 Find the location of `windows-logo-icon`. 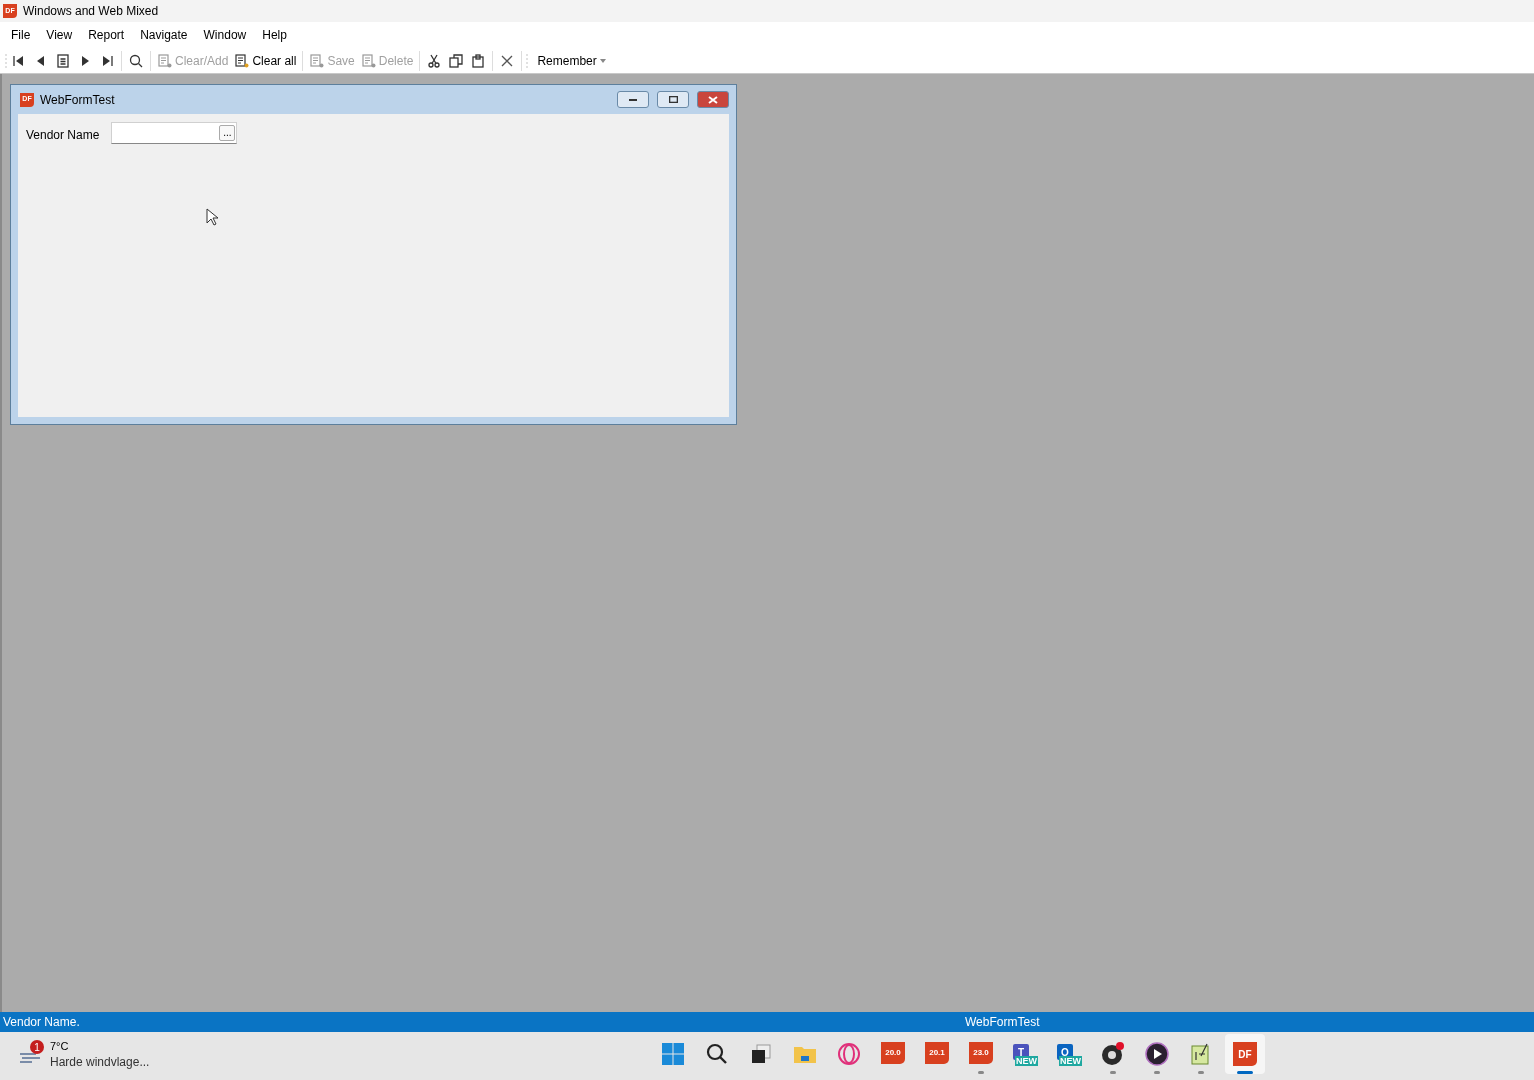

windows-logo-icon is located at coordinates (673, 1054).